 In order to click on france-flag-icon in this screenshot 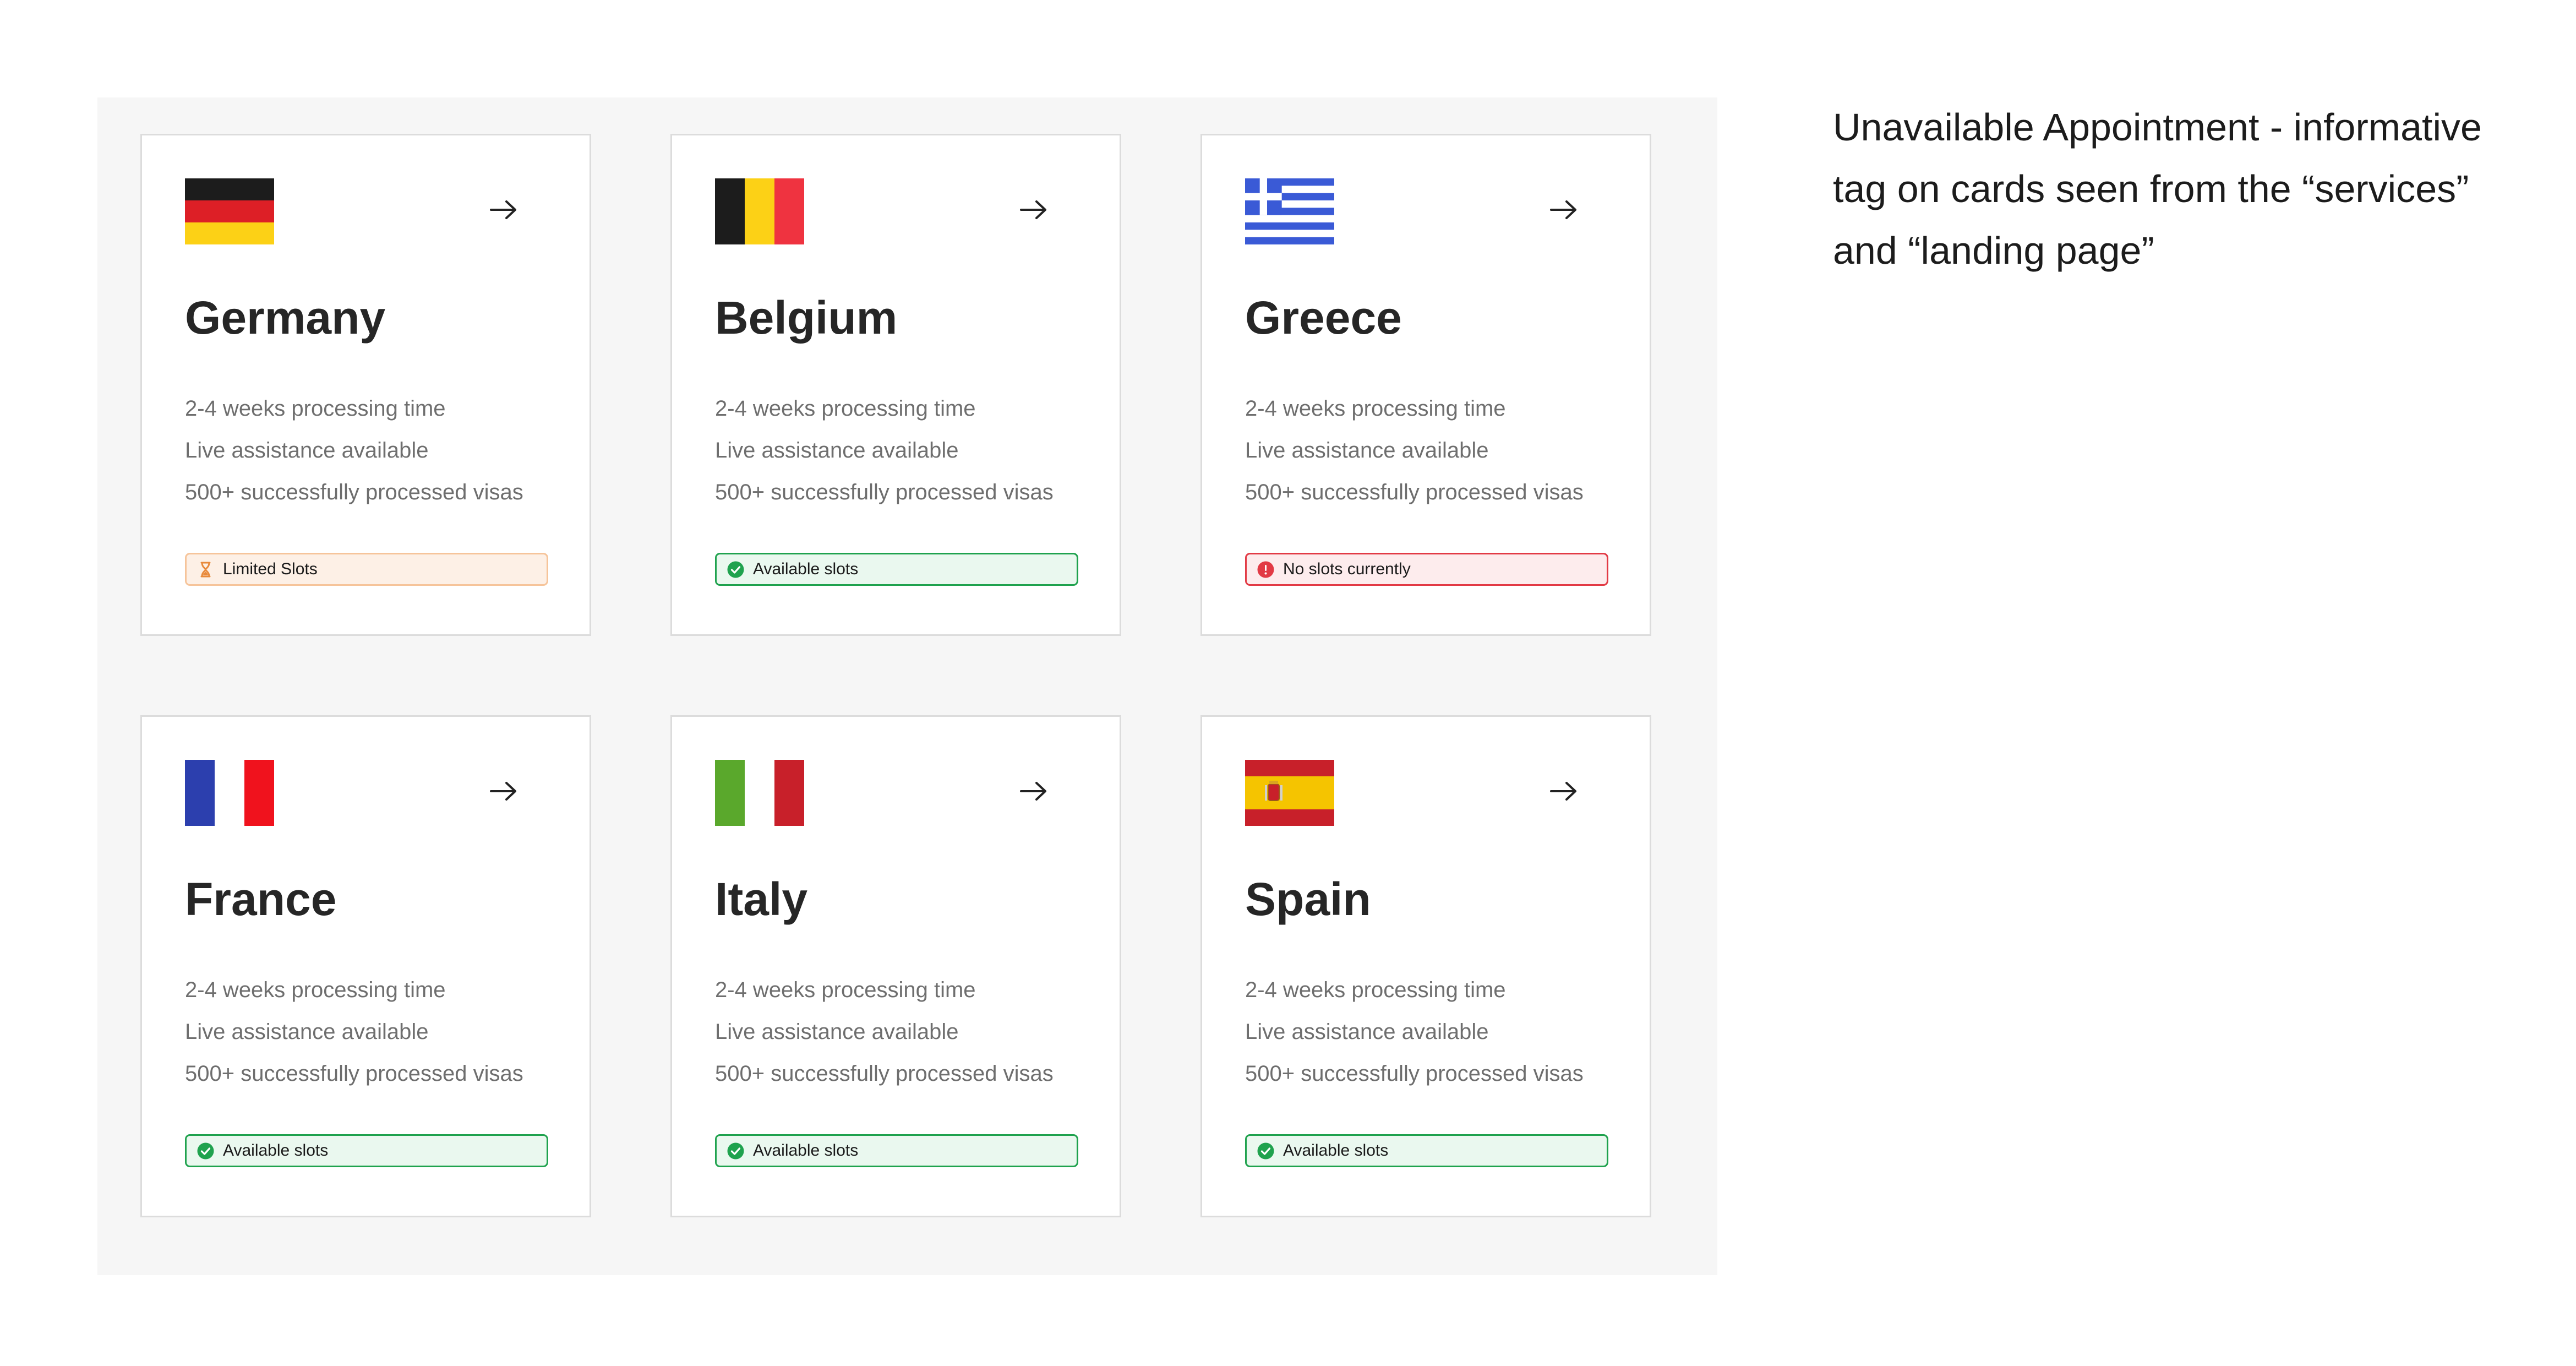, I will do `click(230, 793)`.